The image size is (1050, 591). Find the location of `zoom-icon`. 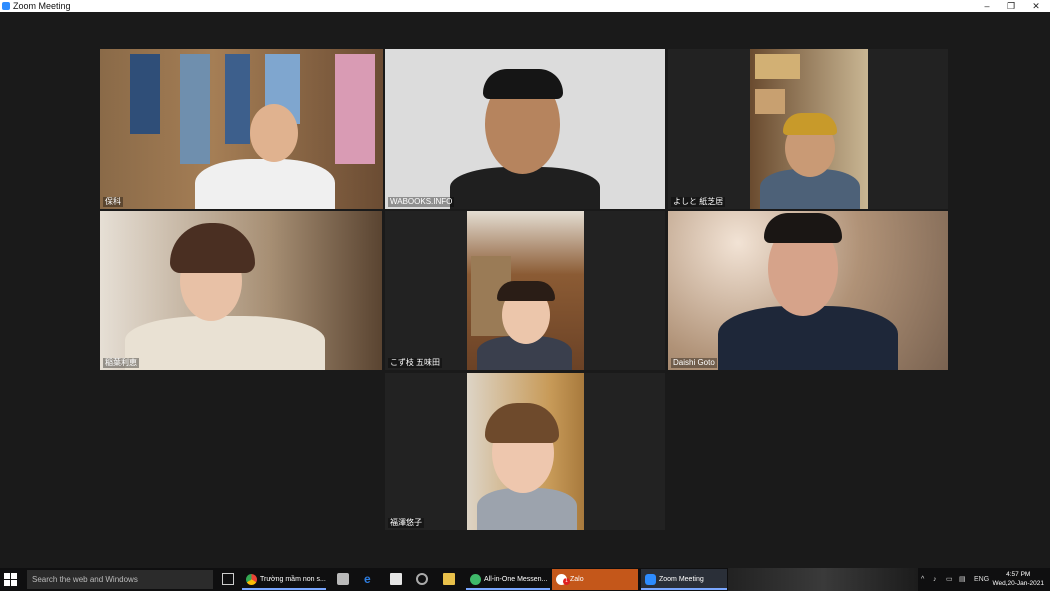

zoom-icon is located at coordinates (650, 579).